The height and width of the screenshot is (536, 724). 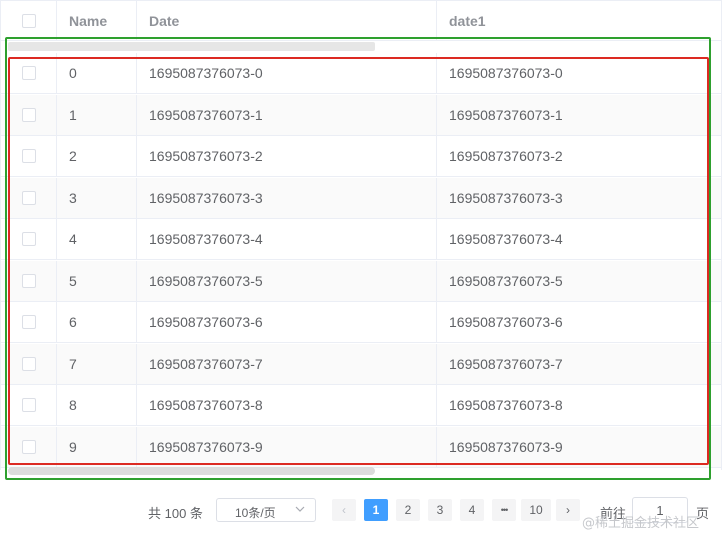 What do you see at coordinates (287, 322) in the screenshot?
I see `cell-date: 1695087376073-6` at bounding box center [287, 322].